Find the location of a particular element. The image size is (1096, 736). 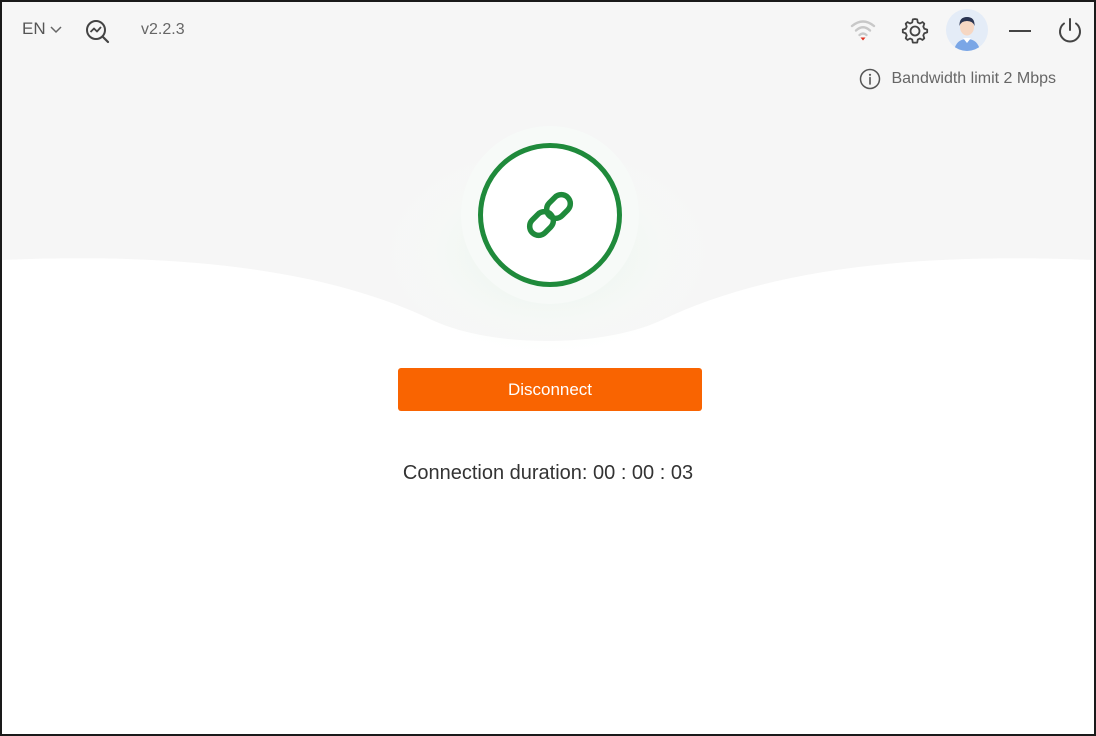

language-selector: EN is located at coordinates (42, 29).